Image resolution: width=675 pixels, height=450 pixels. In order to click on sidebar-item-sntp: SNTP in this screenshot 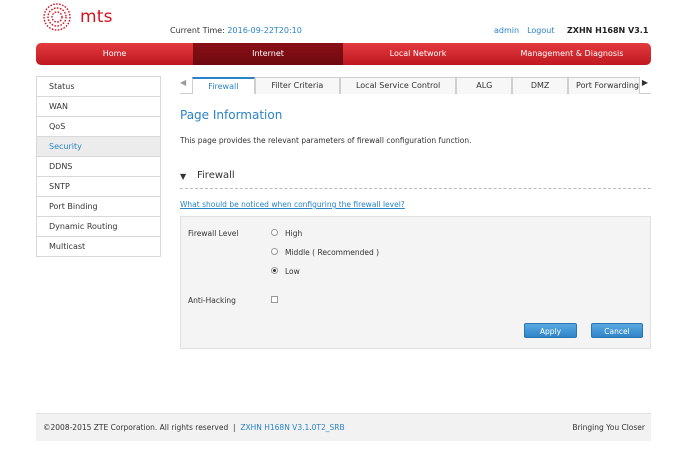, I will do `click(98, 187)`.